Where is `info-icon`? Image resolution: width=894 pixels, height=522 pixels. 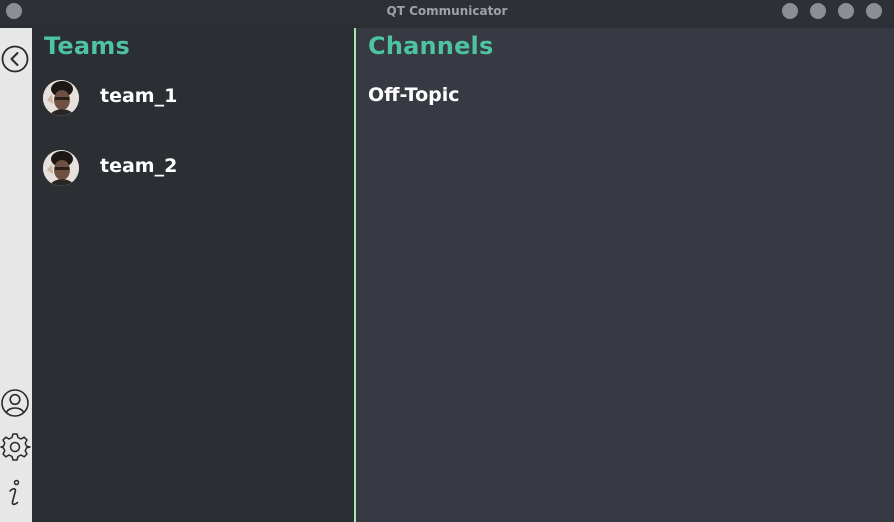 info-icon is located at coordinates (16, 493).